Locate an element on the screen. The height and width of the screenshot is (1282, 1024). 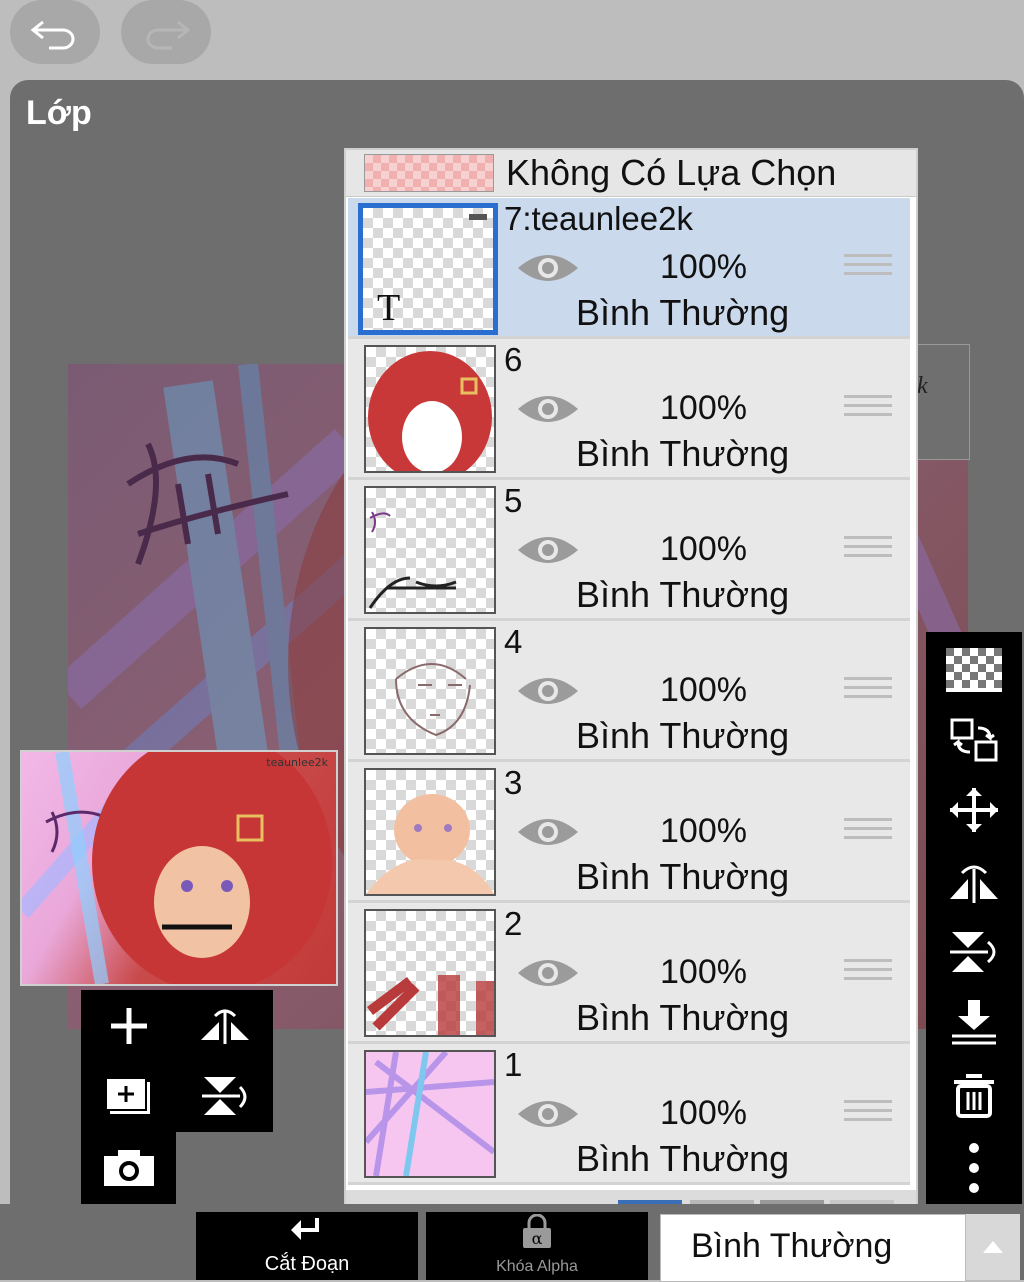
merge-down-icon is located at coordinates (974, 1022).